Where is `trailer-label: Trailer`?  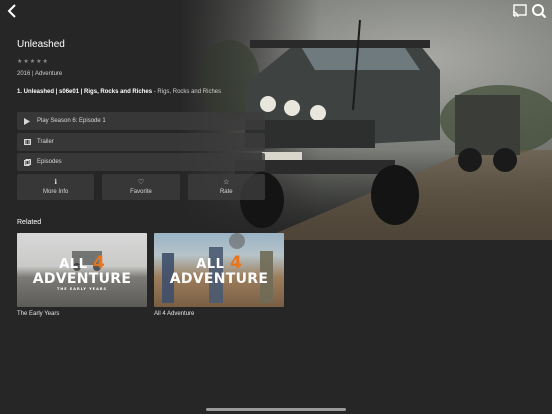 trailer-label: Trailer is located at coordinates (45, 142).